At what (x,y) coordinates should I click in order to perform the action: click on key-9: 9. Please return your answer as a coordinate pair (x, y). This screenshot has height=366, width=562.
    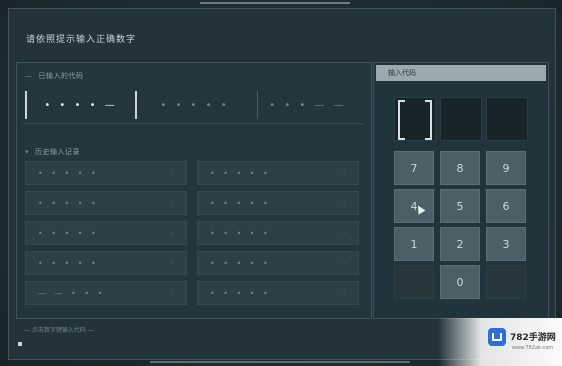
    Looking at the image, I should click on (506, 168).